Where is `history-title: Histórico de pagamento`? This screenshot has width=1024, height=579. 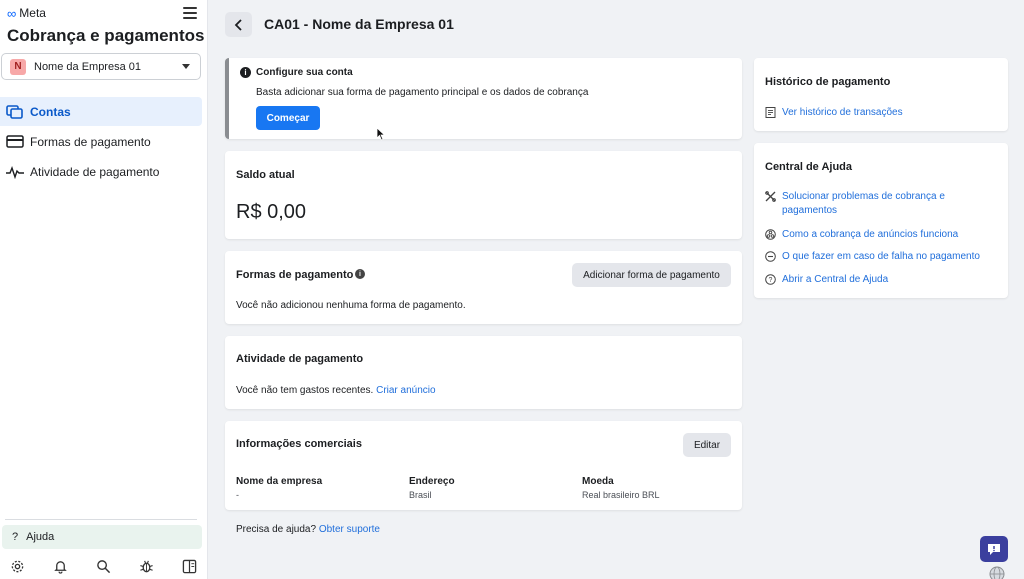
history-title: Histórico de pagamento is located at coordinates (828, 82).